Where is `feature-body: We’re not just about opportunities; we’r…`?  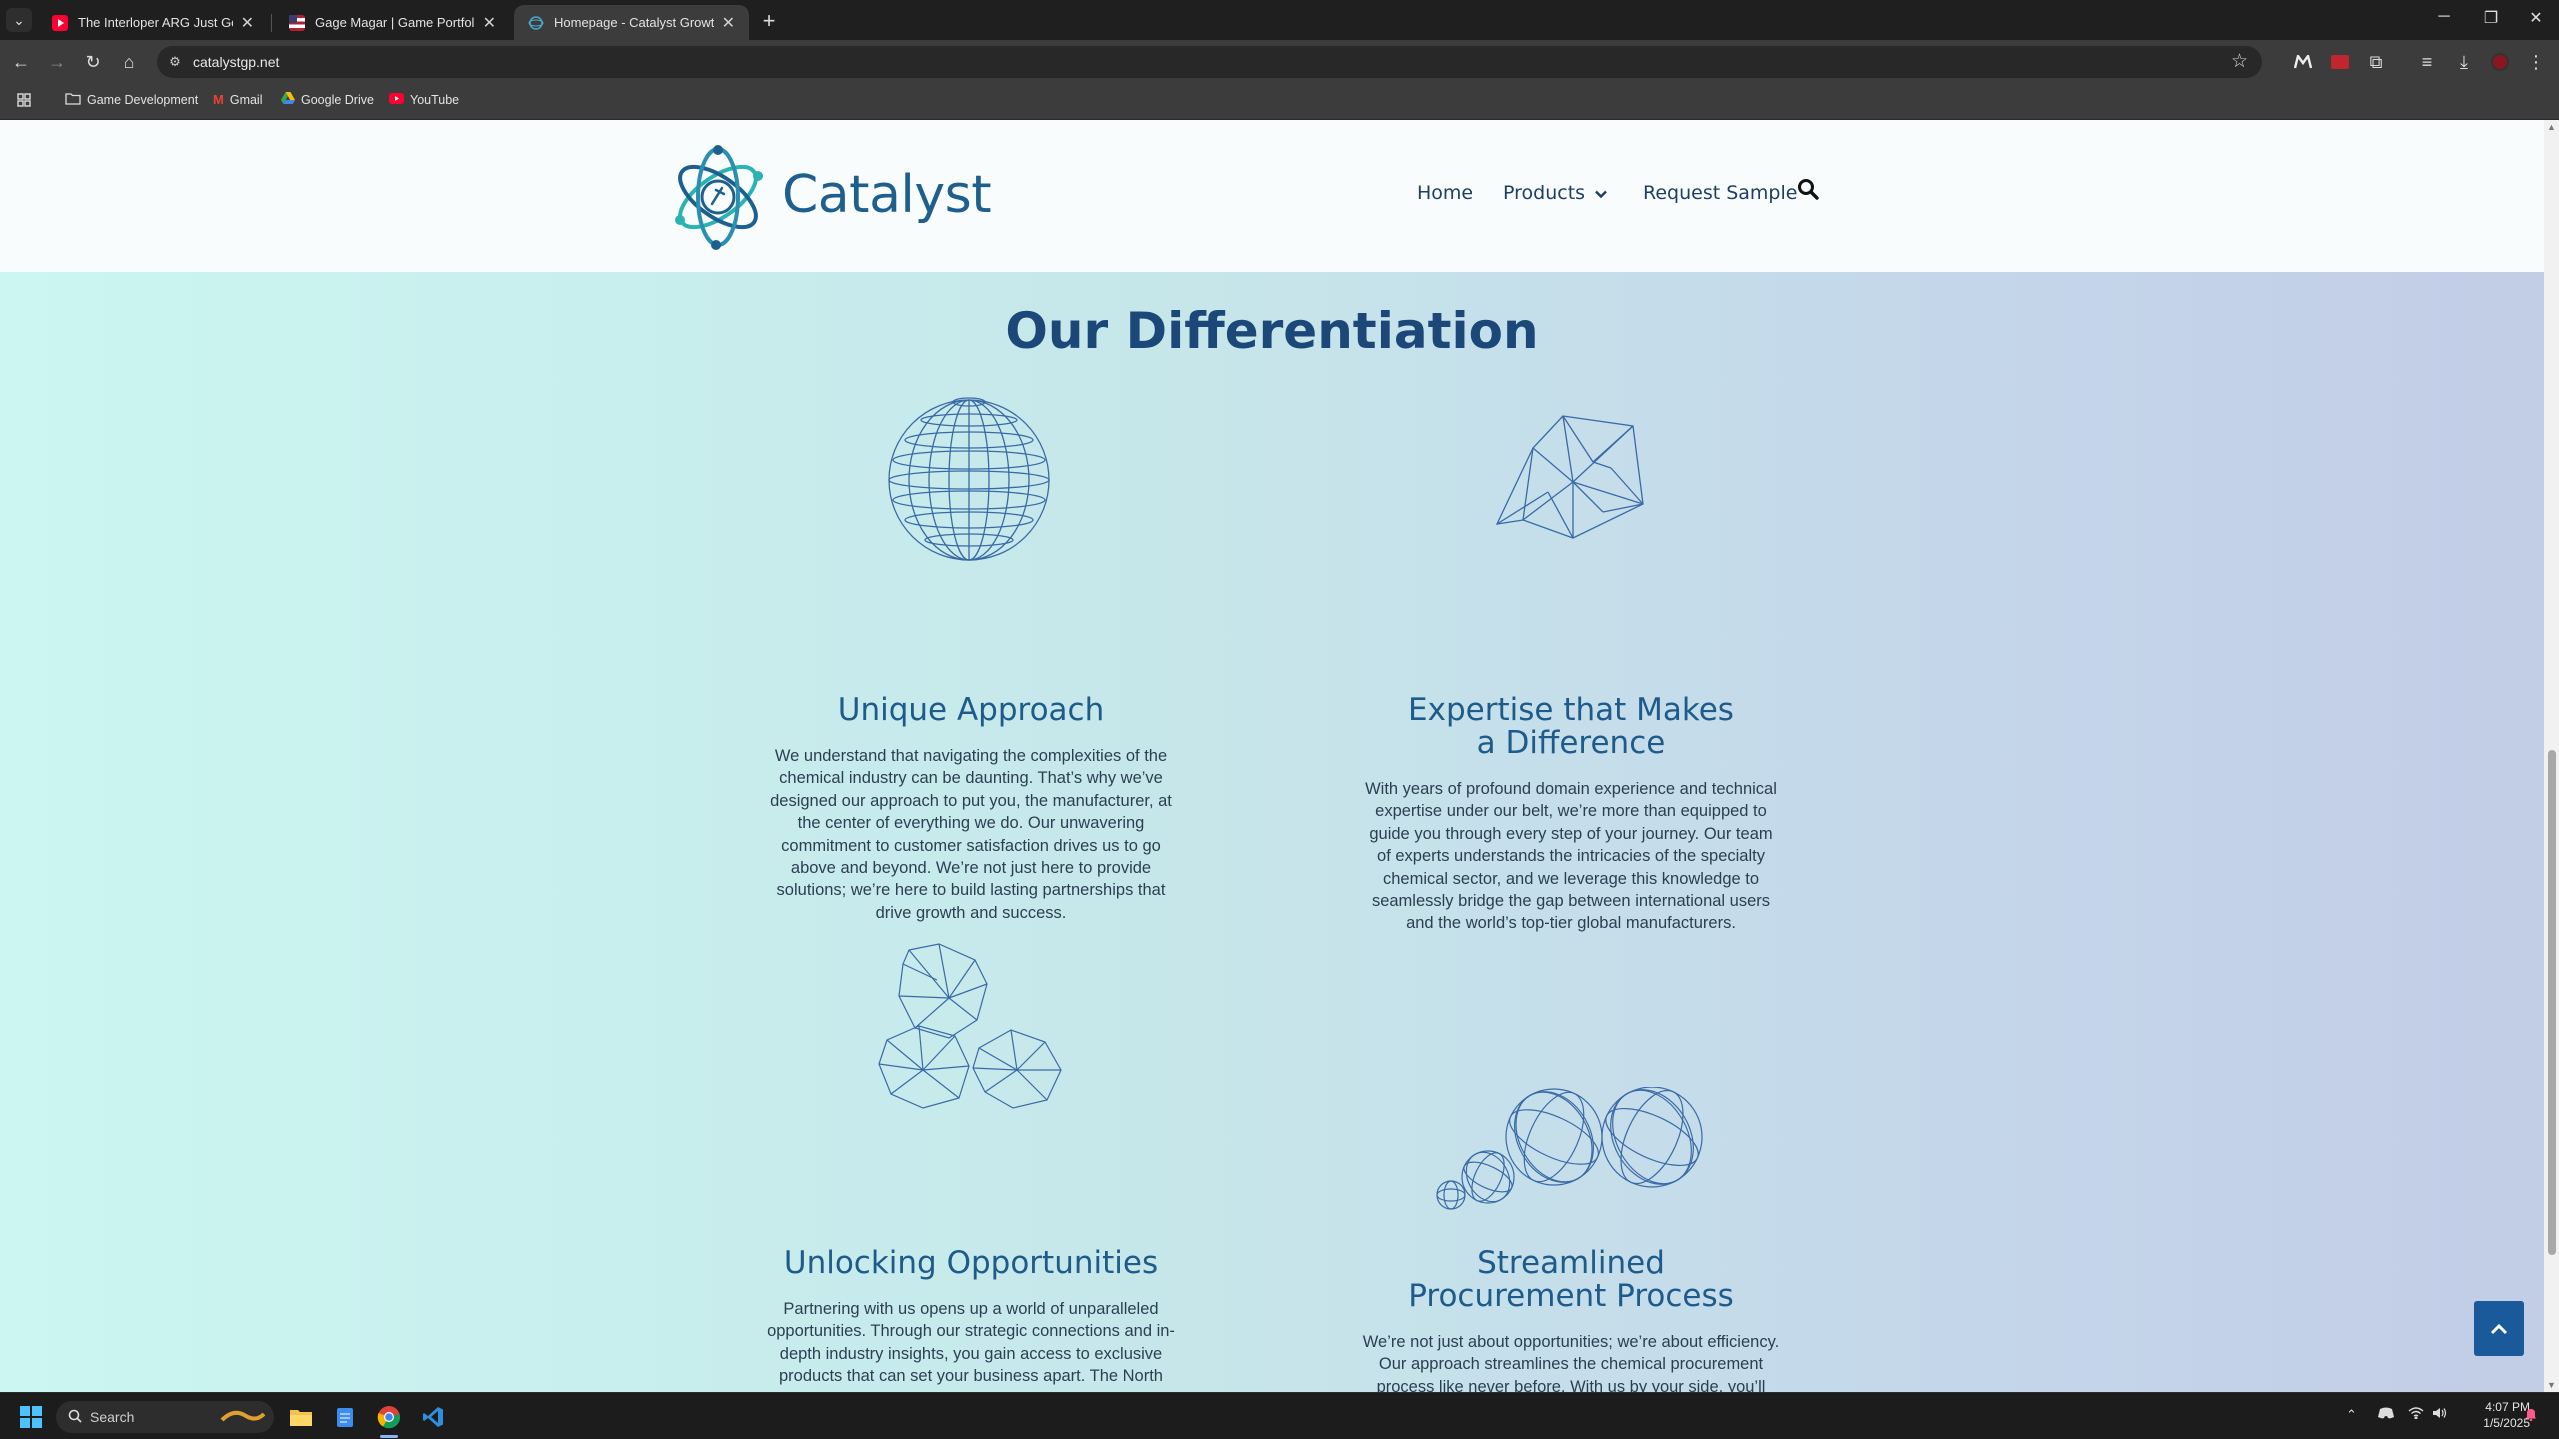
feature-body: We’re not just about opportunities; we’r… is located at coordinates (1571, 1362).